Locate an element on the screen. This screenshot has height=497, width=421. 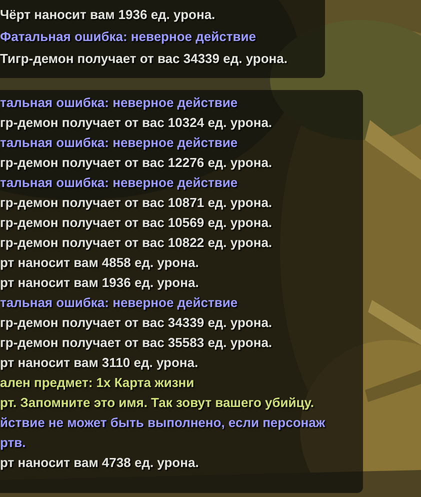
chat-message: рт наносит вам 1936 ед. урона. is located at coordinates (99, 283).